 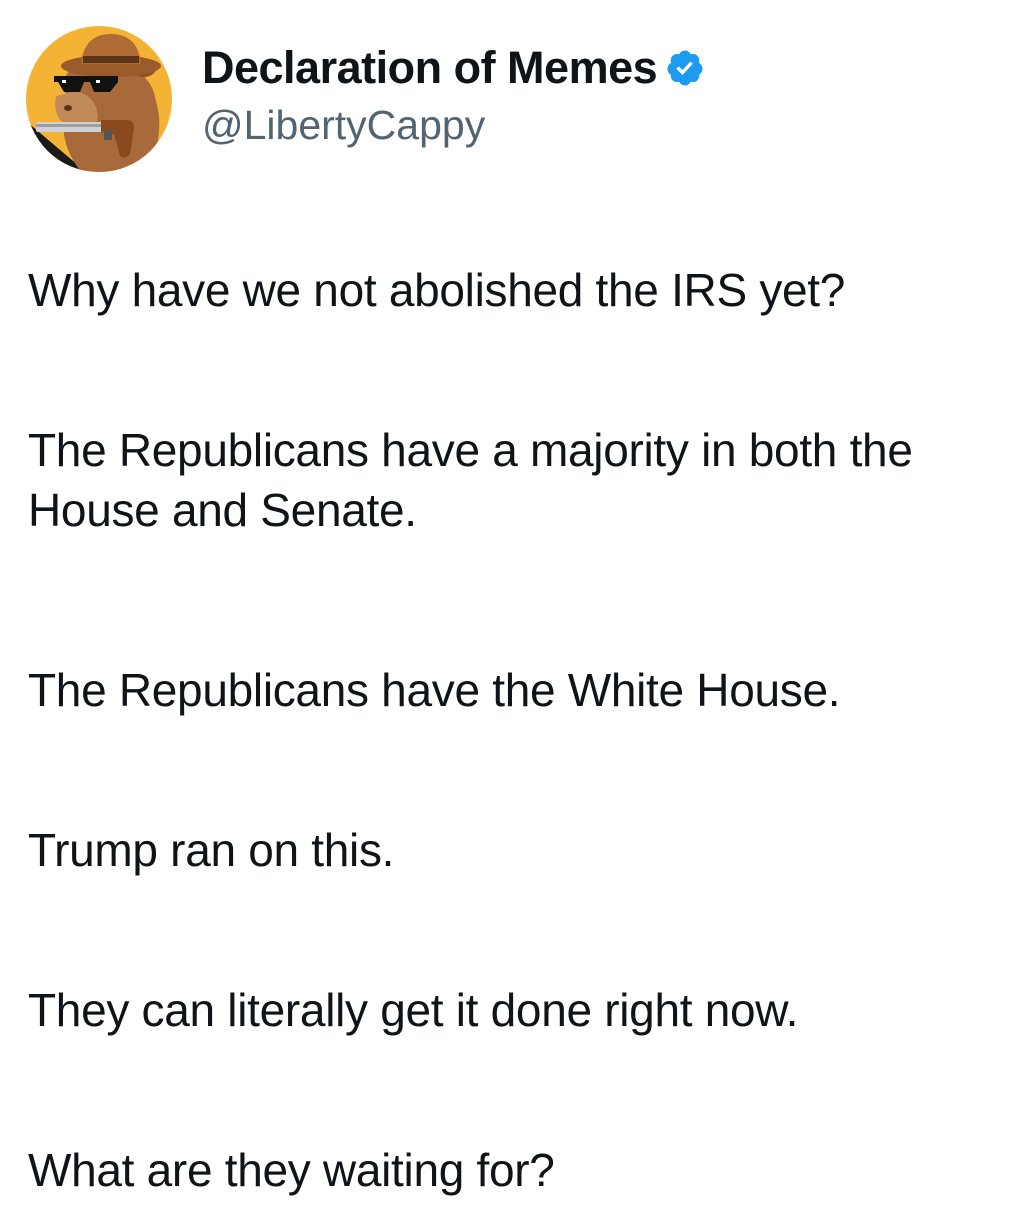 I want to click on avatar, so click(x=99, y=99).